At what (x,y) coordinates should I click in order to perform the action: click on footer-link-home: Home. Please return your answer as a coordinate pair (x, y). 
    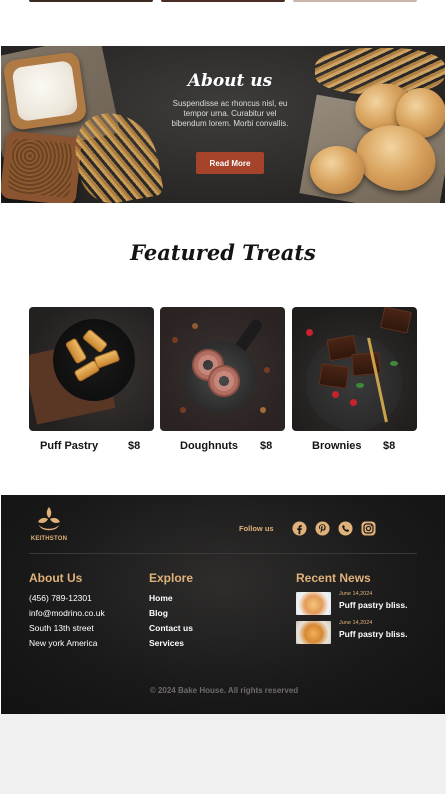
    Looking at the image, I should click on (161, 598).